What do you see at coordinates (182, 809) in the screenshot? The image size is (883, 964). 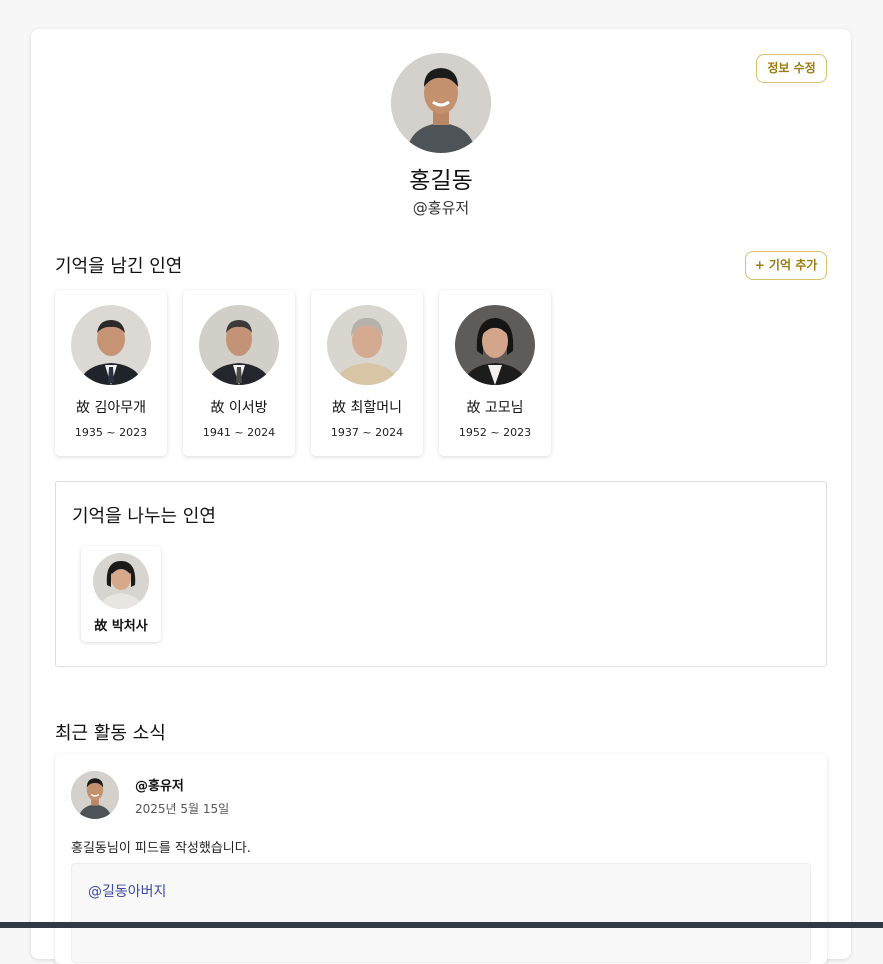 I see `feed-date: 2025년 5월 15일` at bounding box center [182, 809].